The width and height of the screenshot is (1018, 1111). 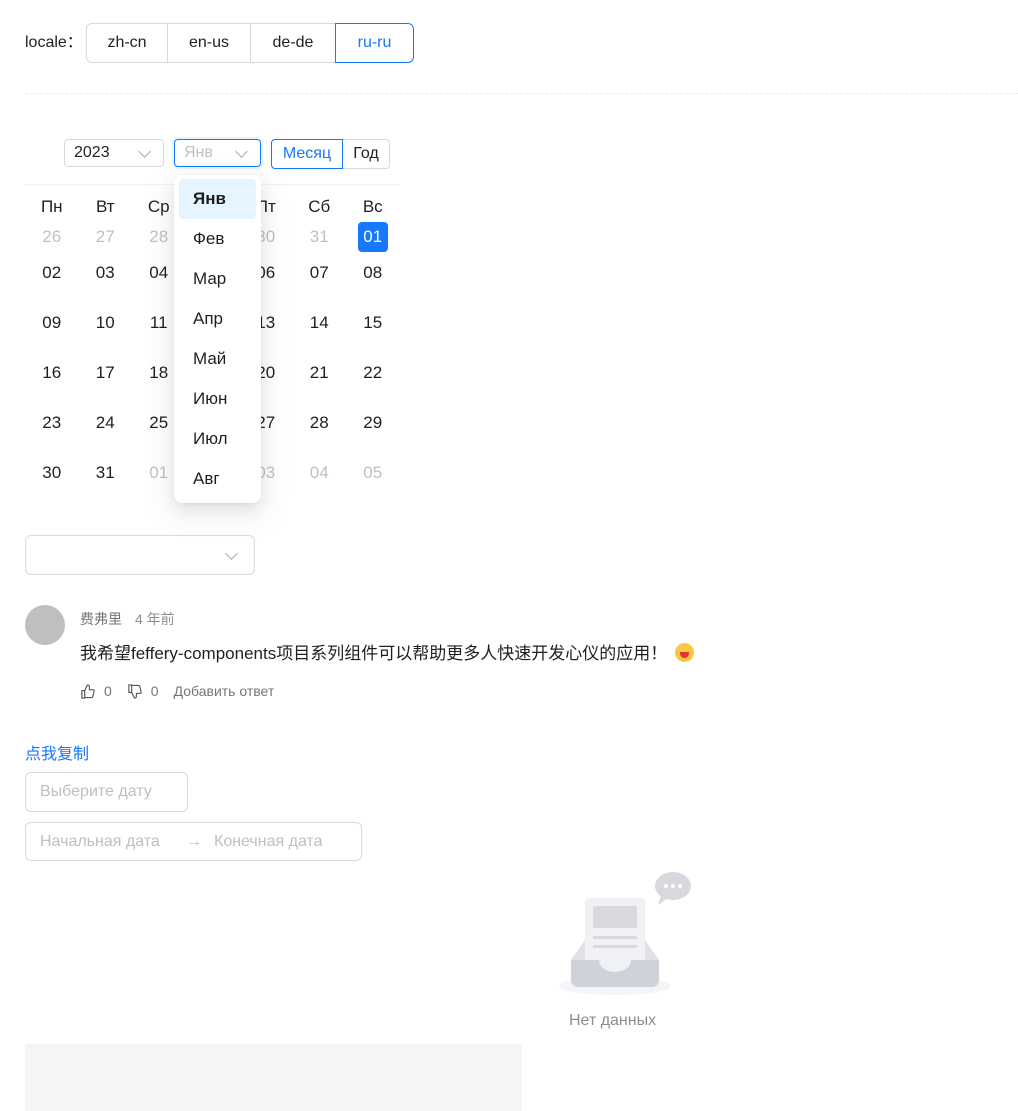 What do you see at coordinates (140, 555) in the screenshot?
I see `select-input` at bounding box center [140, 555].